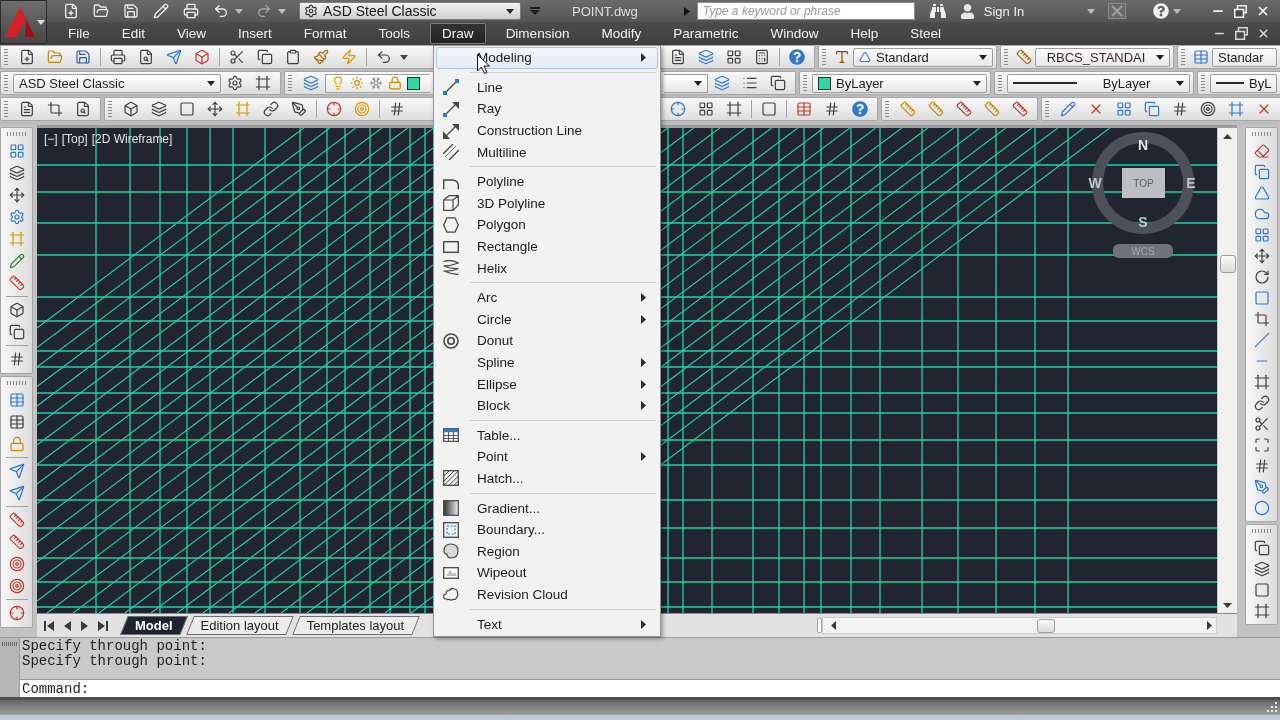  Describe the element at coordinates (1261, 339) in the screenshot. I see `slash-icon` at that location.